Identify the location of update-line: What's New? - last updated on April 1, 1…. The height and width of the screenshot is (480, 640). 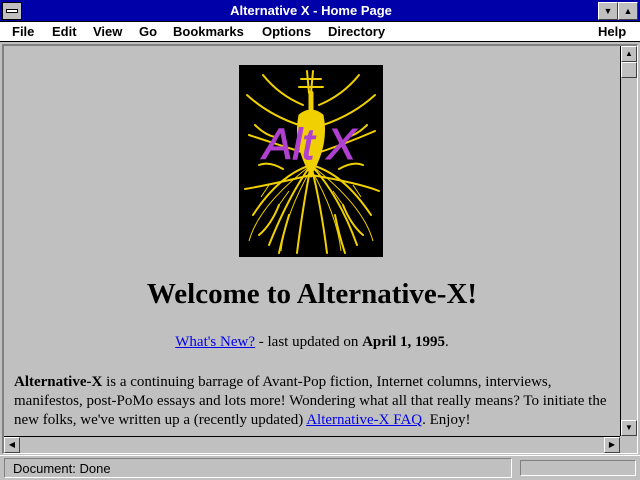
(312, 342).